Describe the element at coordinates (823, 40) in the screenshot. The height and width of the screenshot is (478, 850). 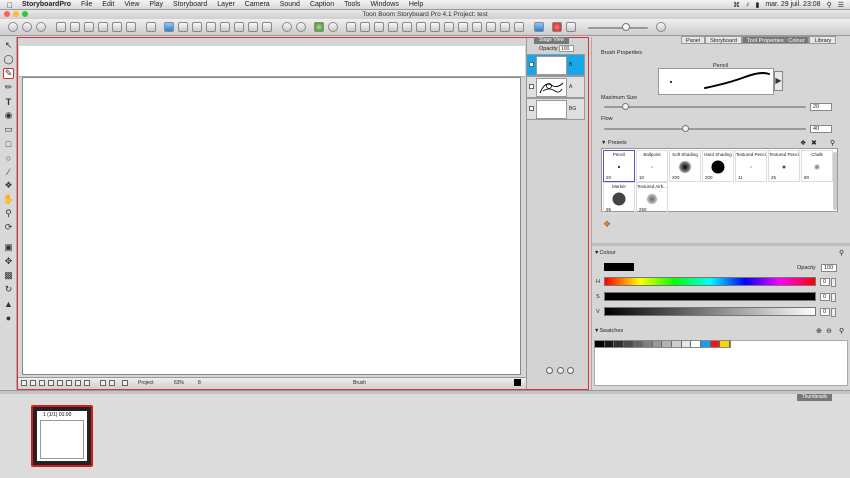
I see `tab-library: Library` at that location.